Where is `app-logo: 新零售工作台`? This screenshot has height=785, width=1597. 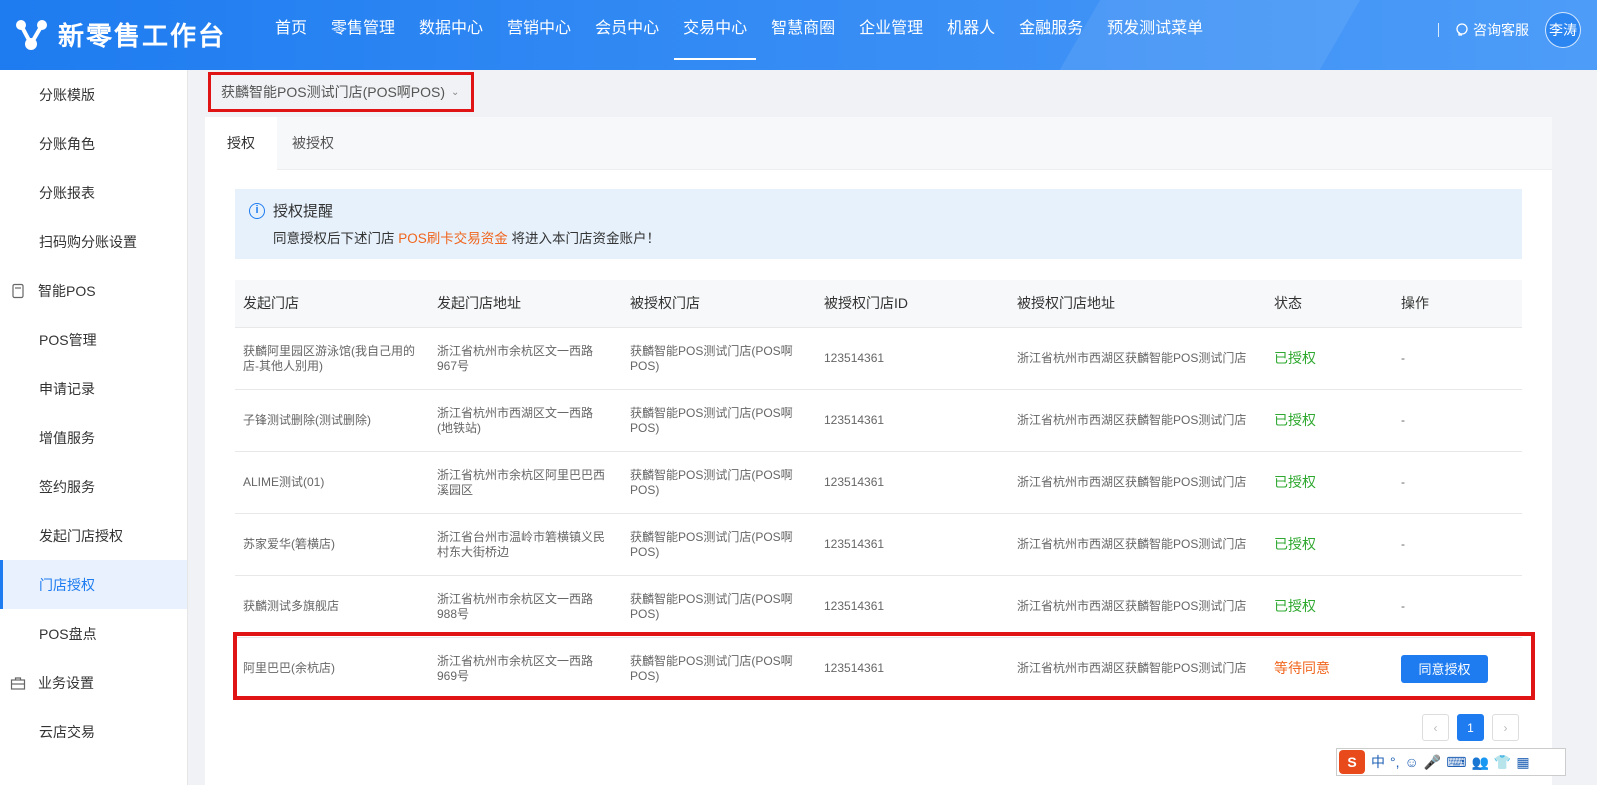 app-logo: 新零售工作台 is located at coordinates (120, 34).